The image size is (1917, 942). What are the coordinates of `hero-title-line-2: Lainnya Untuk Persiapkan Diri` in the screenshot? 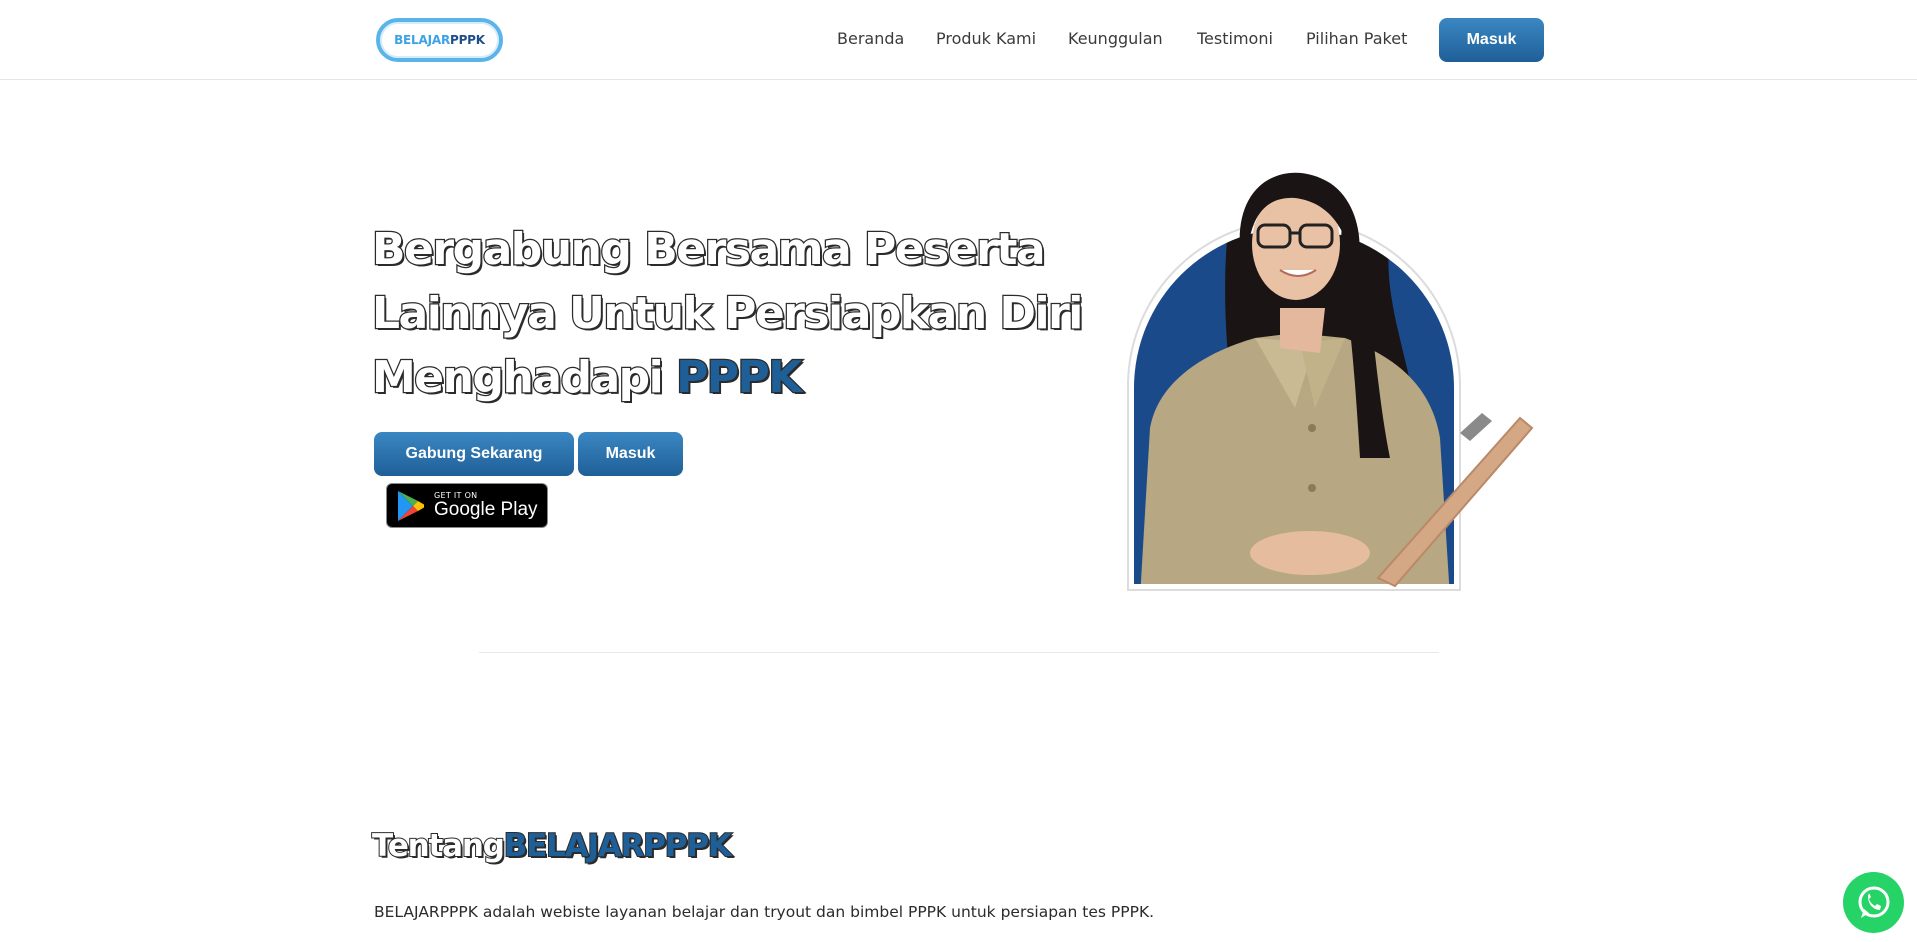 It's located at (728, 314).